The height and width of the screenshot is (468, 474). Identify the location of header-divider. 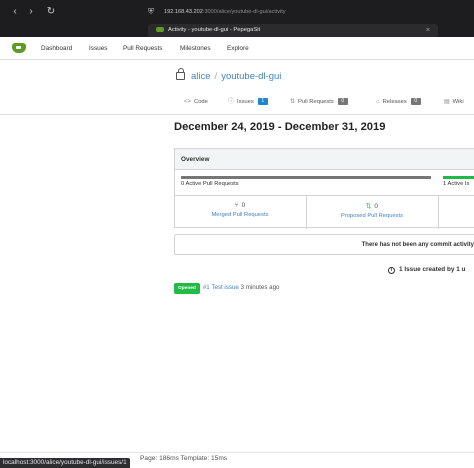
(237, 114).